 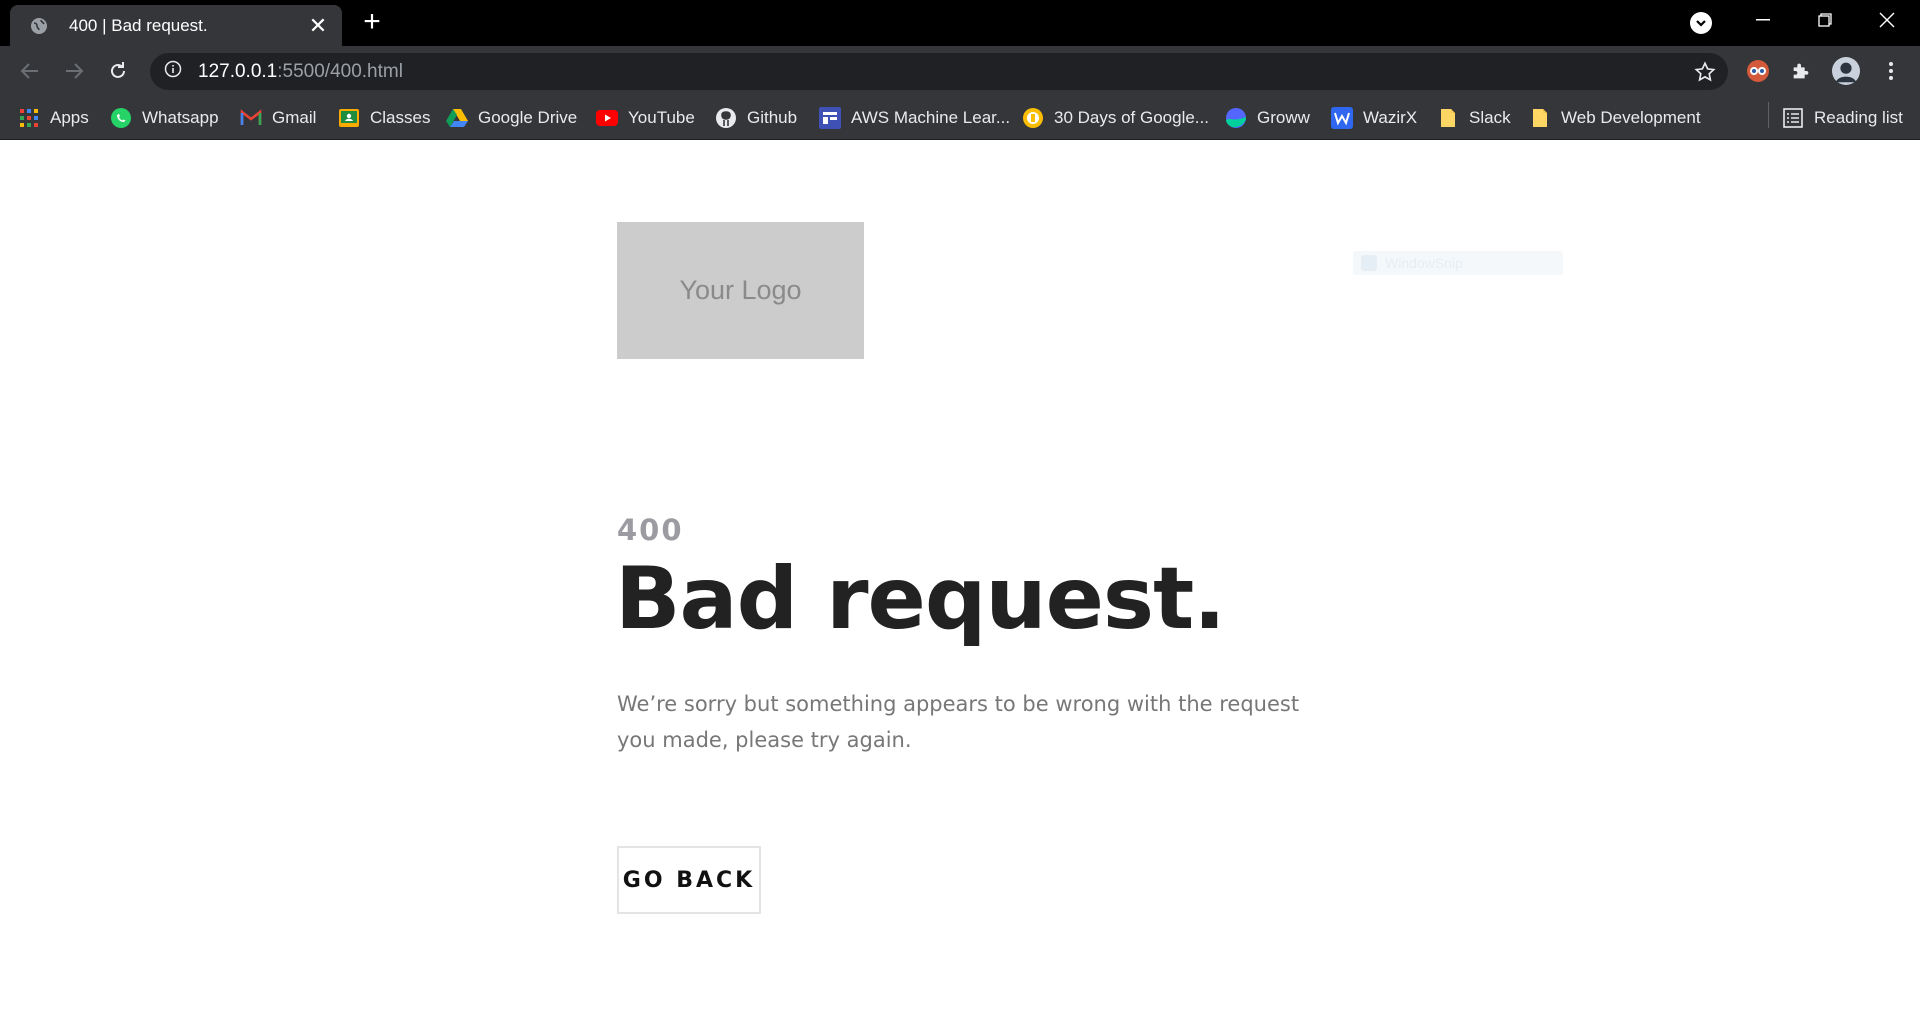 What do you see at coordinates (1369, 263) in the screenshot?
I see `app-icon` at bounding box center [1369, 263].